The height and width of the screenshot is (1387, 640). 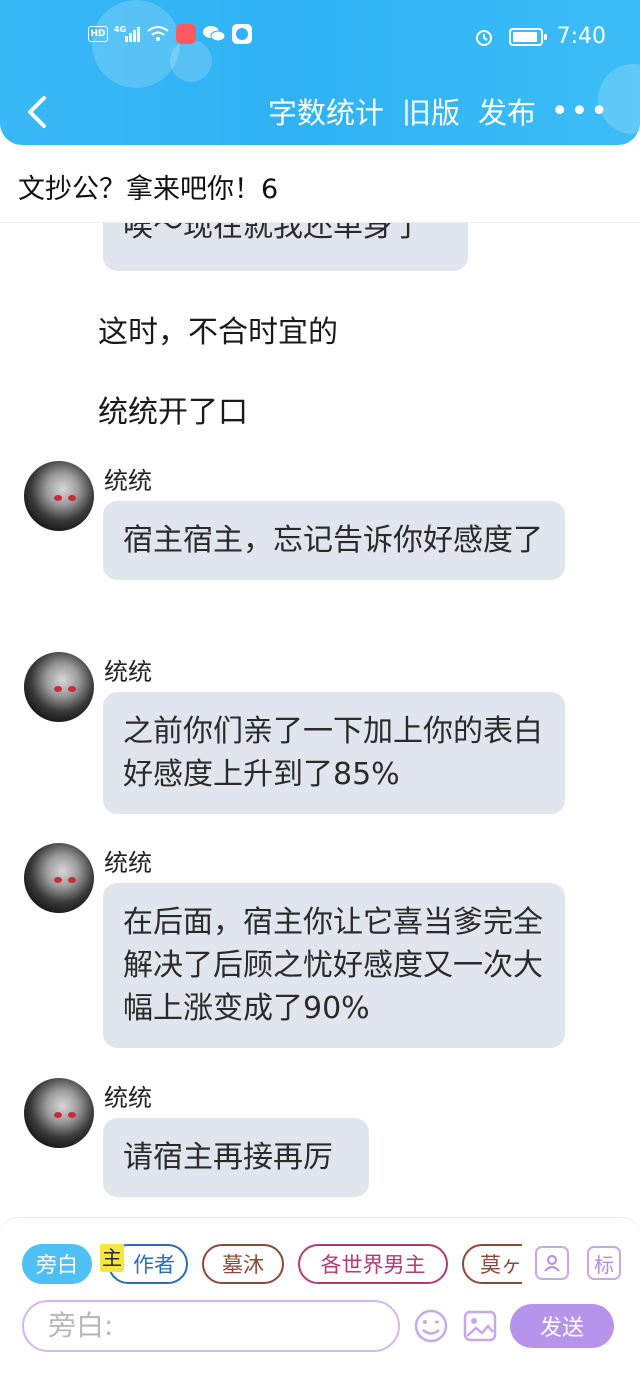 What do you see at coordinates (98, 34) in the screenshot?
I see `hd-icon: HD` at bounding box center [98, 34].